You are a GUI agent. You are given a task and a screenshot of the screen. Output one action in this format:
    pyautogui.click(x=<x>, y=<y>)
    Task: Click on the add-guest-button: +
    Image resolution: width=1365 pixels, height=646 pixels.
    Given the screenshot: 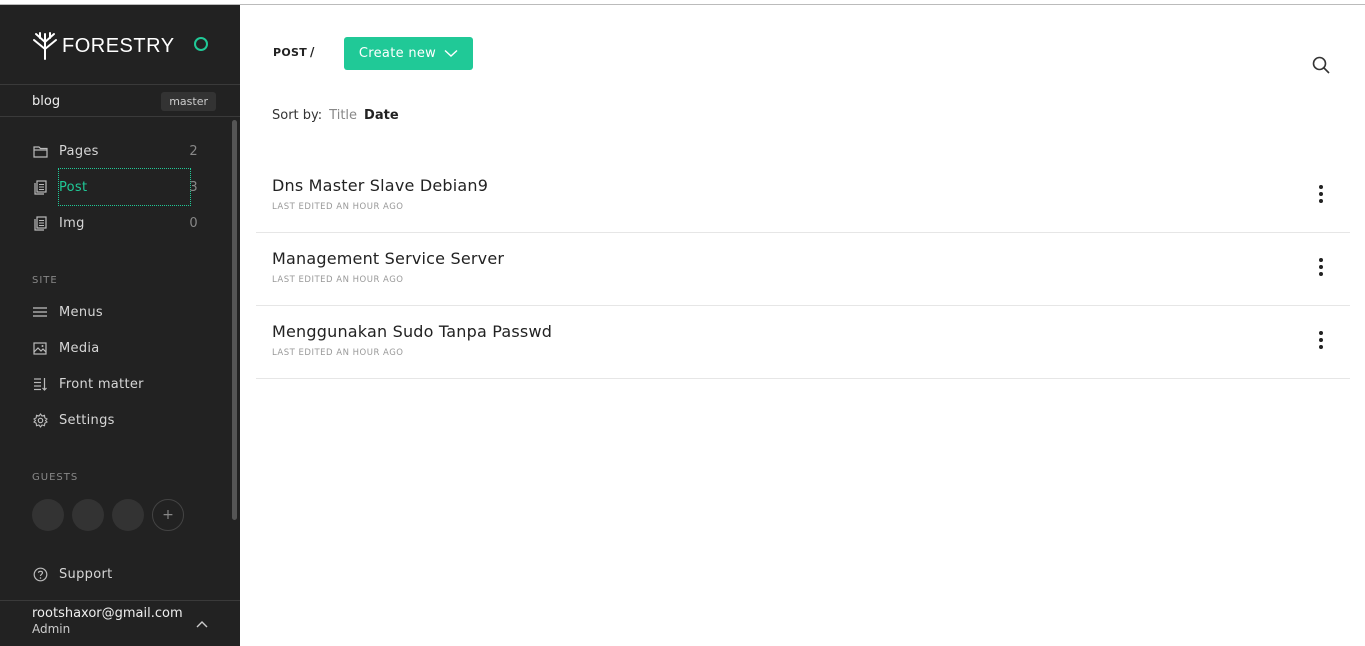 What is the action you would take?
    pyautogui.click(x=168, y=515)
    